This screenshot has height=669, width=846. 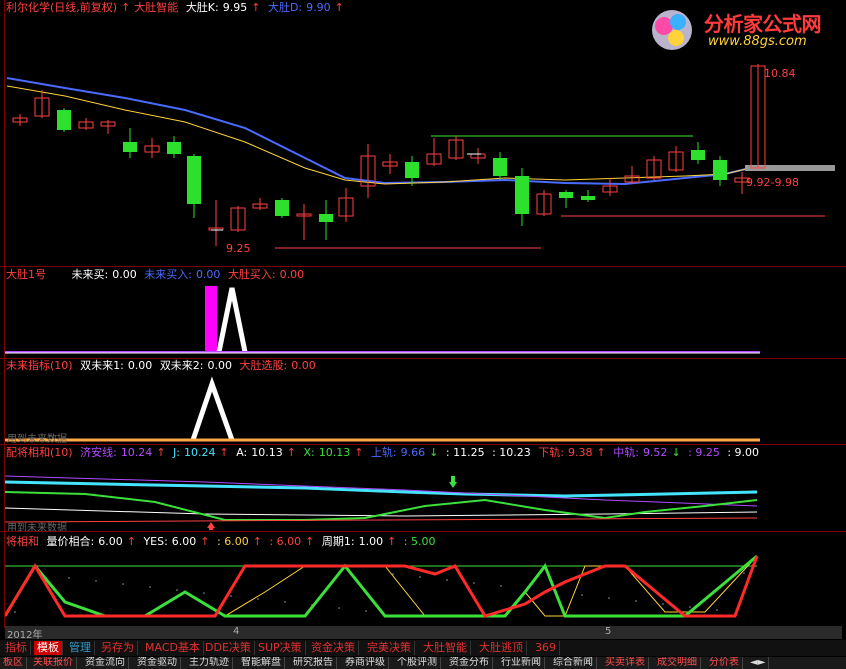 I want to click on stock-title: 利尔化学(日线,前复权), so click(x=61, y=7).